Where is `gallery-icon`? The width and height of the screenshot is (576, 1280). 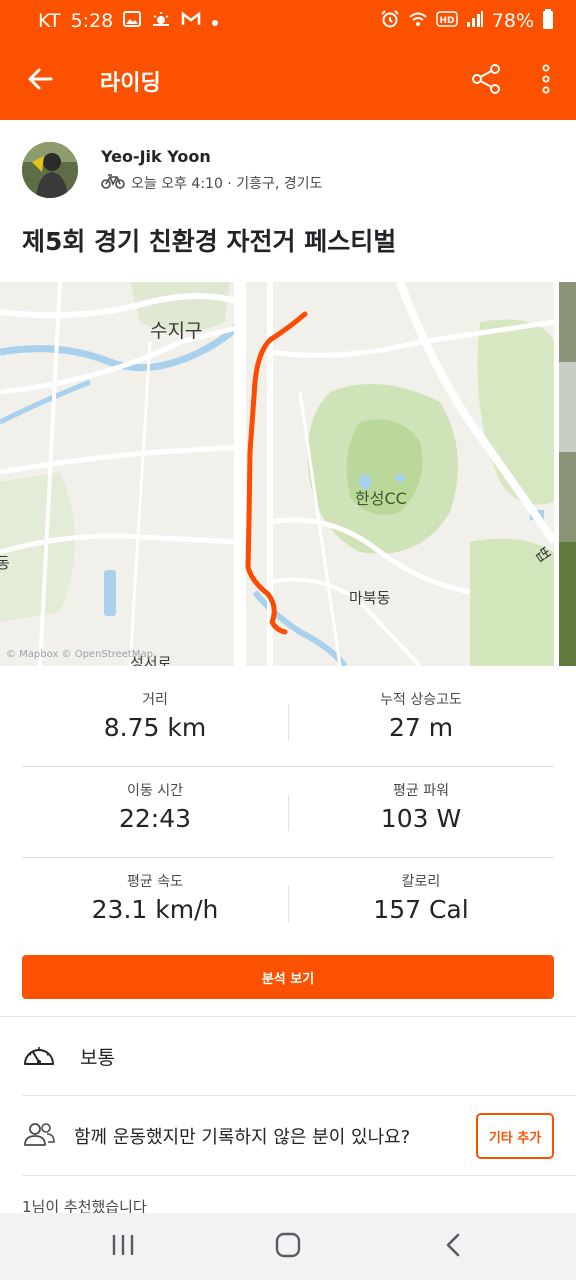
gallery-icon is located at coordinates (132, 21).